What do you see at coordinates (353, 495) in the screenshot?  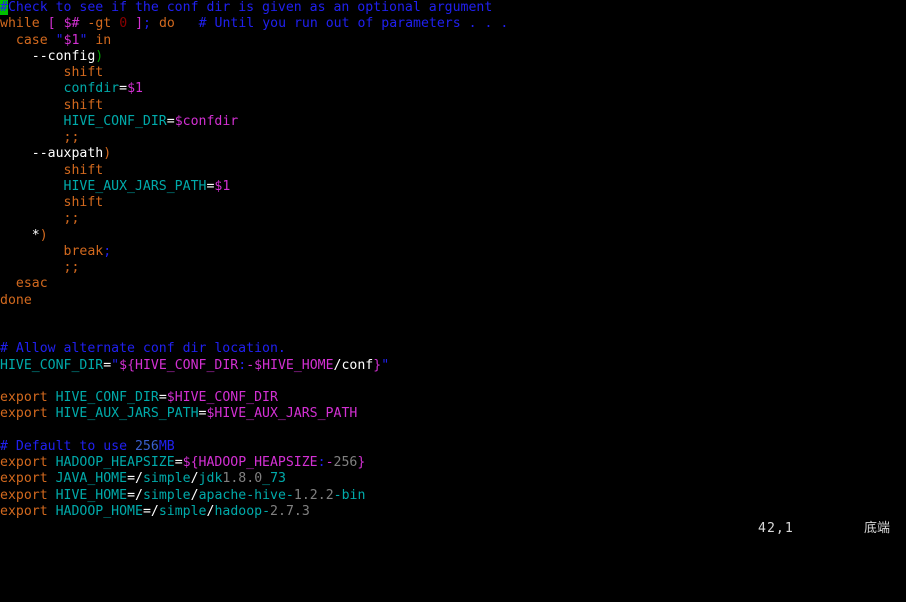 I see `code-token: bin` at bounding box center [353, 495].